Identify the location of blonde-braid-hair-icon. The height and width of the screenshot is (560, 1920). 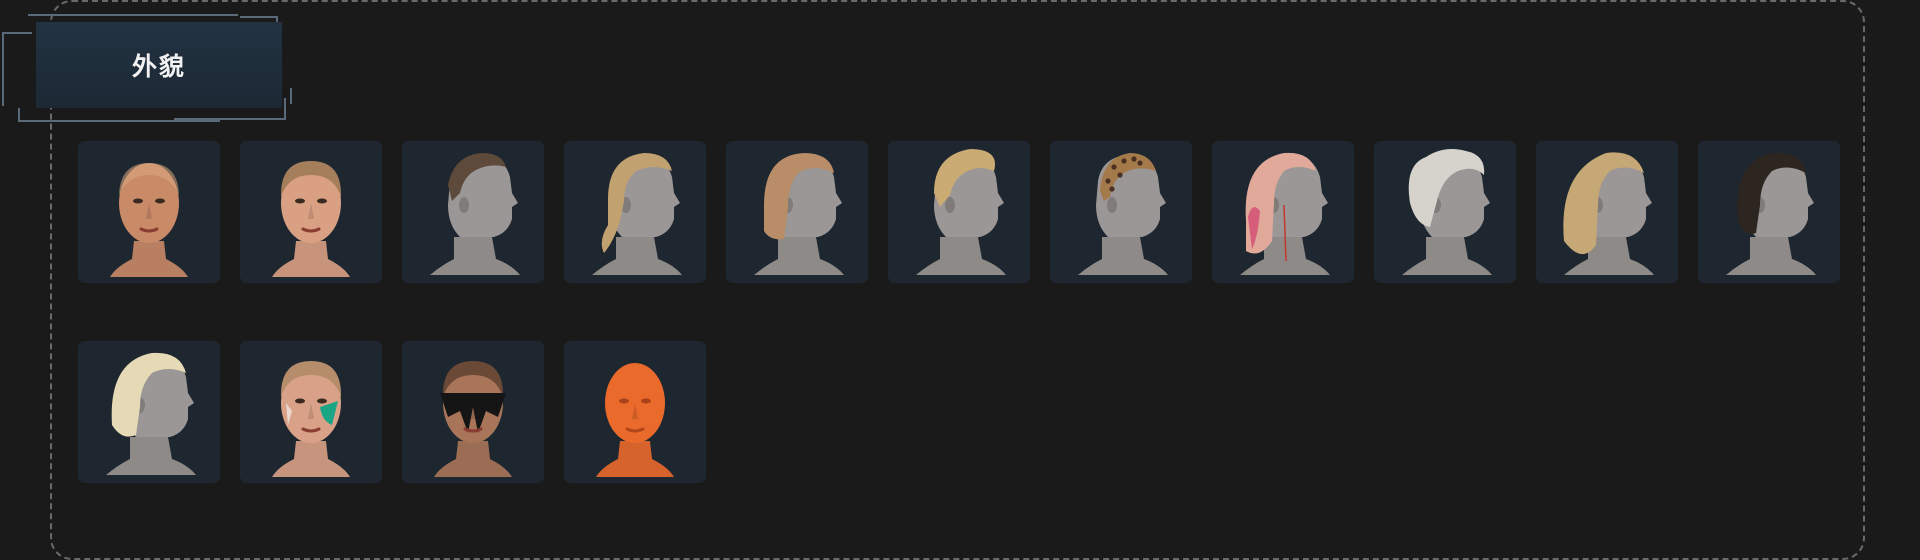
(637, 214).